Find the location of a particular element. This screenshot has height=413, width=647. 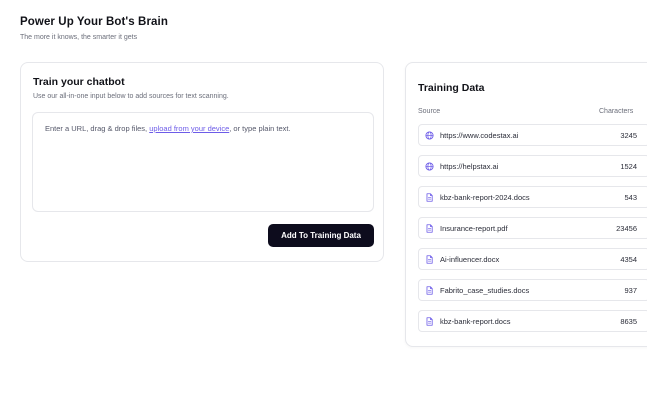

column-header-source: Source is located at coordinates (429, 111).